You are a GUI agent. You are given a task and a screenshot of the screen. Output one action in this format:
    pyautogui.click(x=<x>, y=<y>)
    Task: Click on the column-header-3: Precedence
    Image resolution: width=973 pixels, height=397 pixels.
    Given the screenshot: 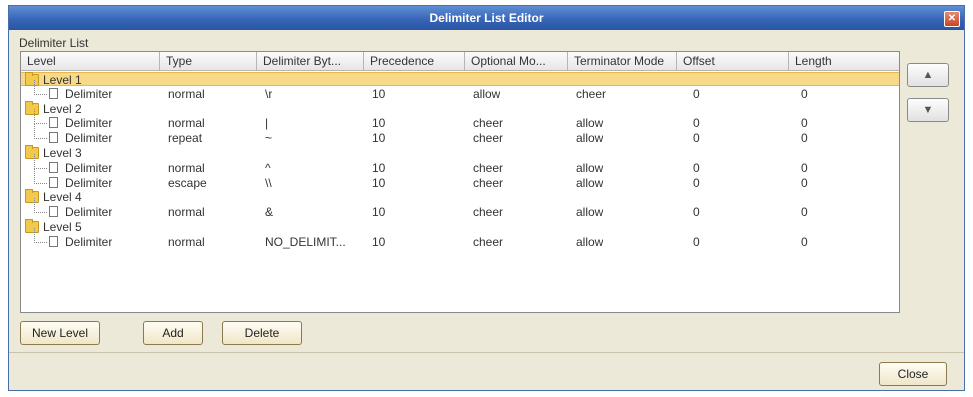 What is the action you would take?
    pyautogui.click(x=414, y=61)
    